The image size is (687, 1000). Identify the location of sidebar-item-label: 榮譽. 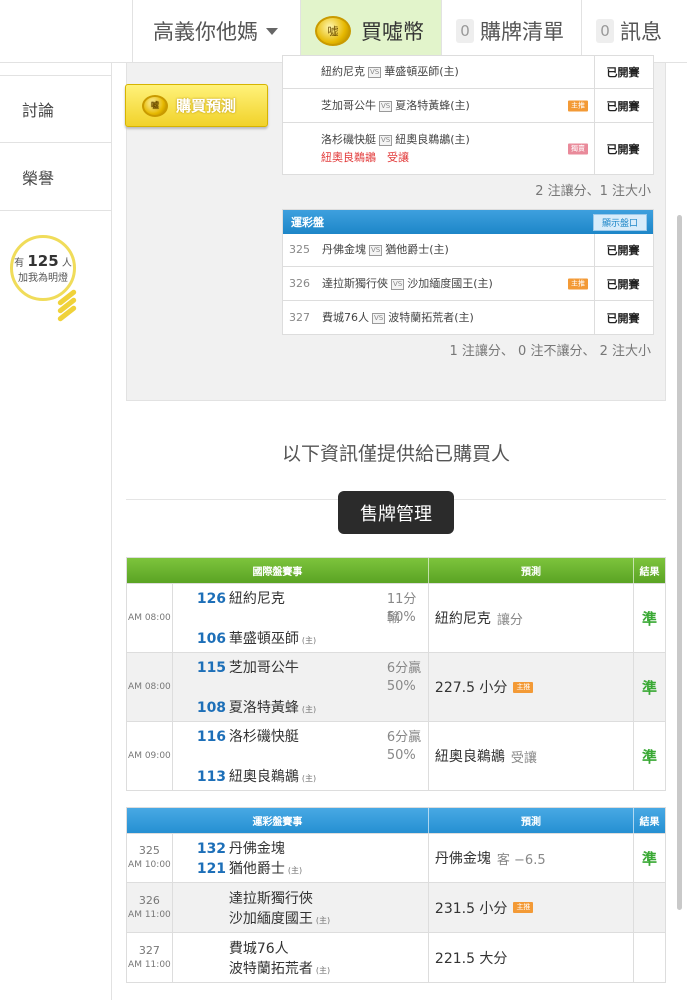
(38, 178).